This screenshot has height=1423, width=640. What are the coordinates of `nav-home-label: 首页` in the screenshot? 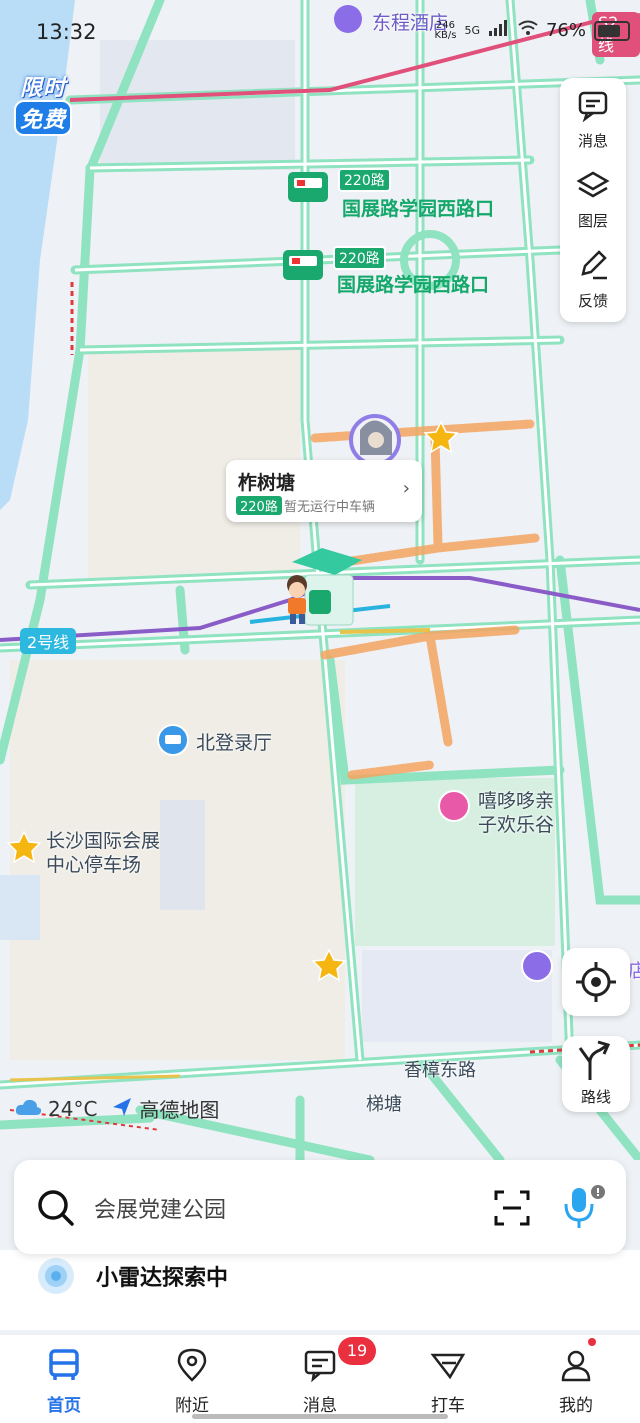 It's located at (64, 1406).